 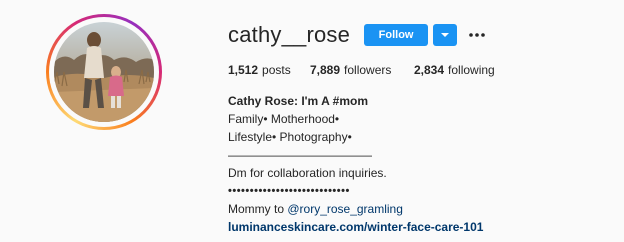 I want to click on followers-label: followers, so click(x=368, y=70).